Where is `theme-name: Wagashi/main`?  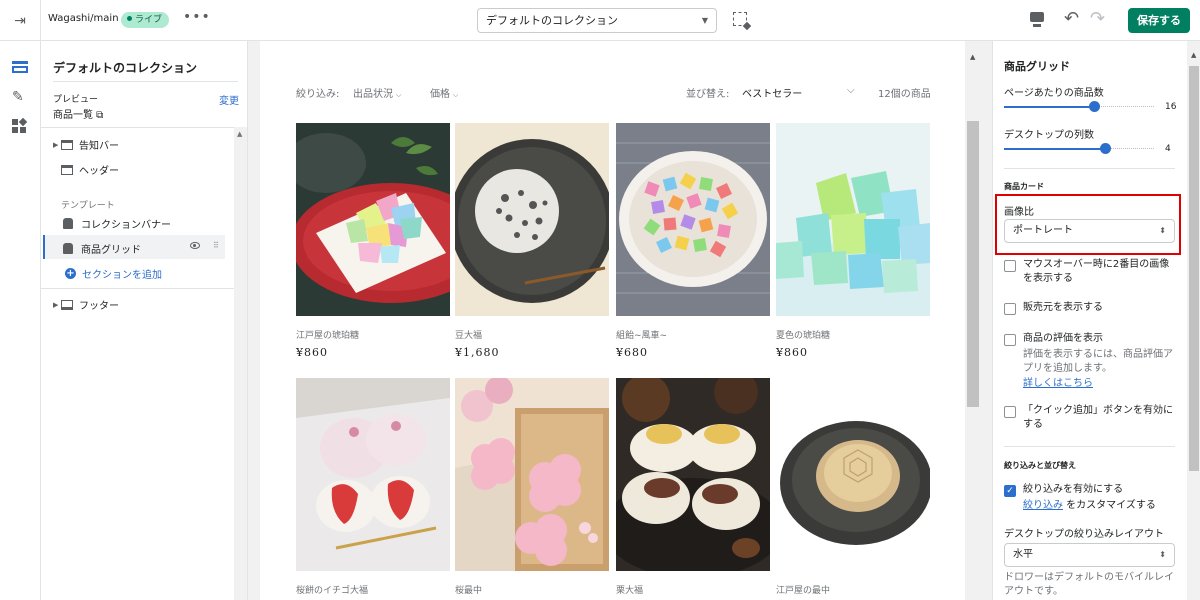
theme-name: Wagashi/main is located at coordinates (83, 18).